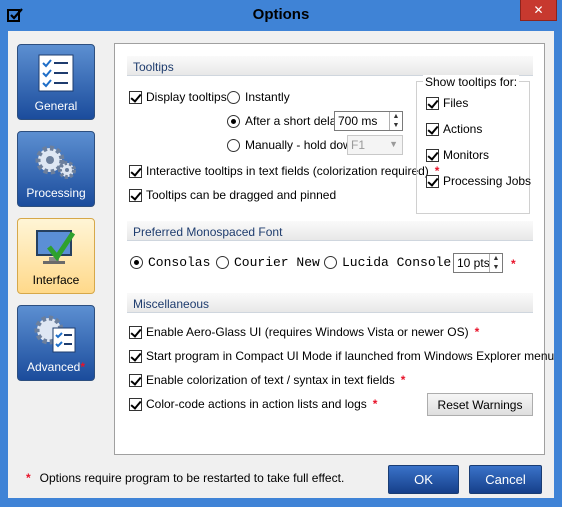 The width and height of the screenshot is (562, 507). I want to click on font-consolas-label: Consolas, so click(179, 262).